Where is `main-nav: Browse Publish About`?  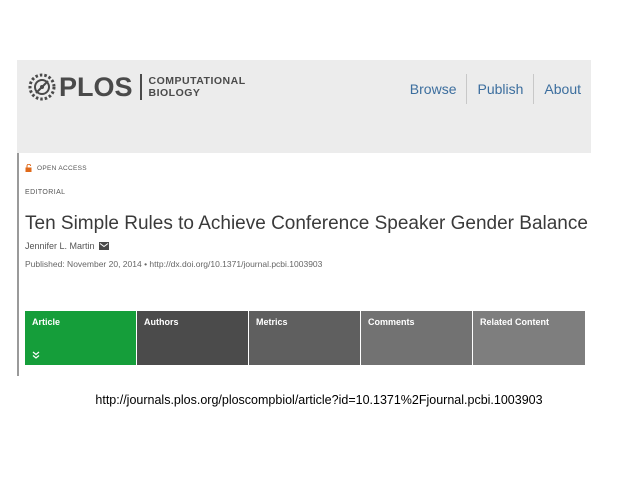
main-nav: Browse Publish About is located at coordinates (495, 89).